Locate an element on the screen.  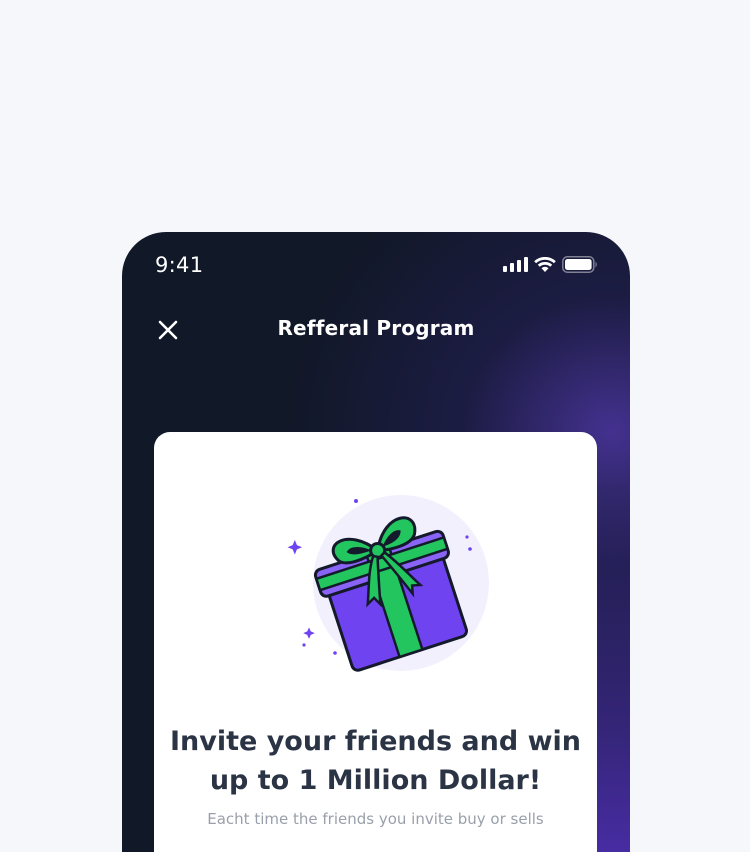
status-bar: 9:41 is located at coordinates (376, 265).